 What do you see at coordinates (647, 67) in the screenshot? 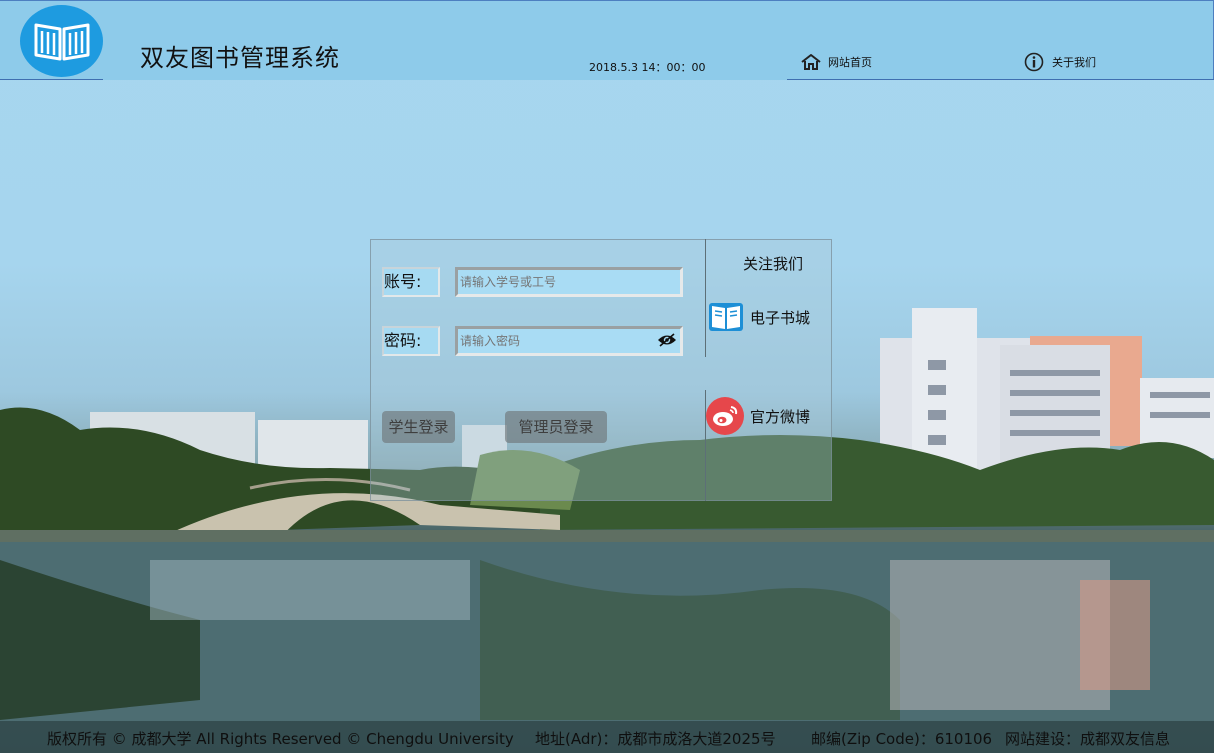
I see `current-datetime: 2018.5.3 14：00：00` at bounding box center [647, 67].